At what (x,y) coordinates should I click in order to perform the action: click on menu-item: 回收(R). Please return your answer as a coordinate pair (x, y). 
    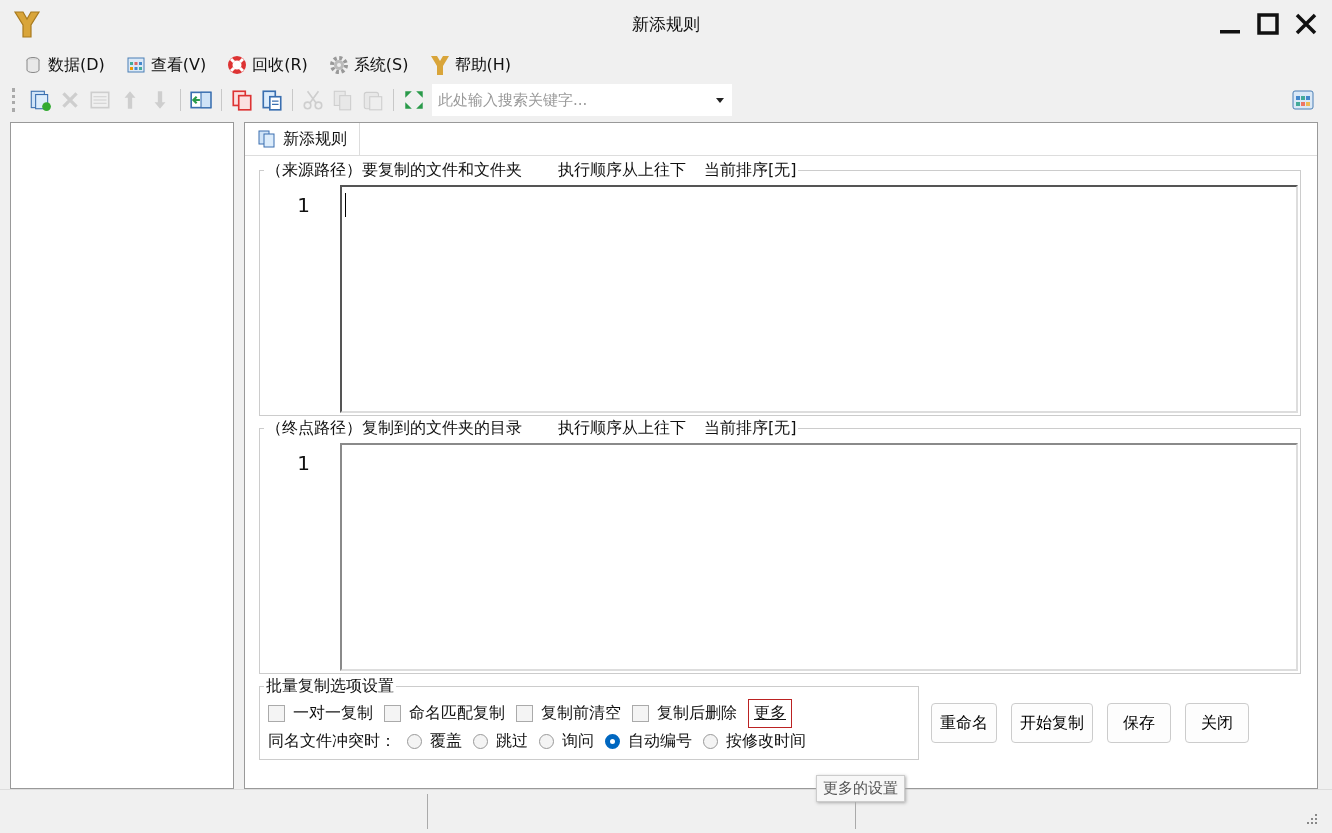
    Looking at the image, I should click on (267, 65).